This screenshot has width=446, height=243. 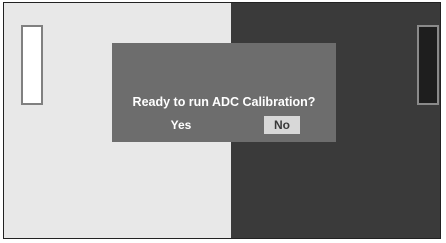 I want to click on white-level-patch, so click(x=32, y=65).